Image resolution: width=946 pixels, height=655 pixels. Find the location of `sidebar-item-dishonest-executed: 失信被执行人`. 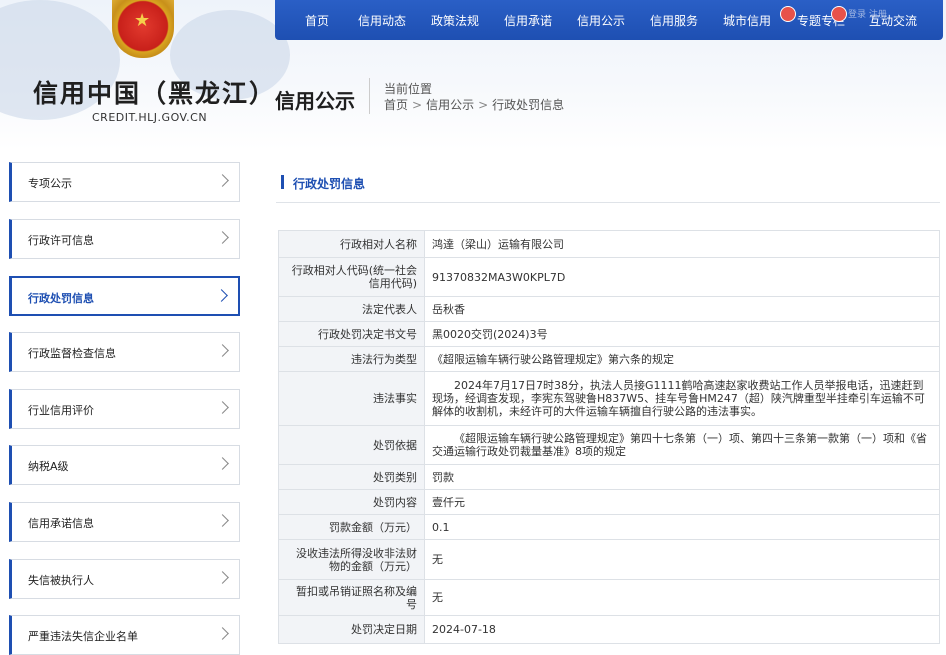

sidebar-item-dishonest-executed: 失信被执行人 is located at coordinates (124, 579).